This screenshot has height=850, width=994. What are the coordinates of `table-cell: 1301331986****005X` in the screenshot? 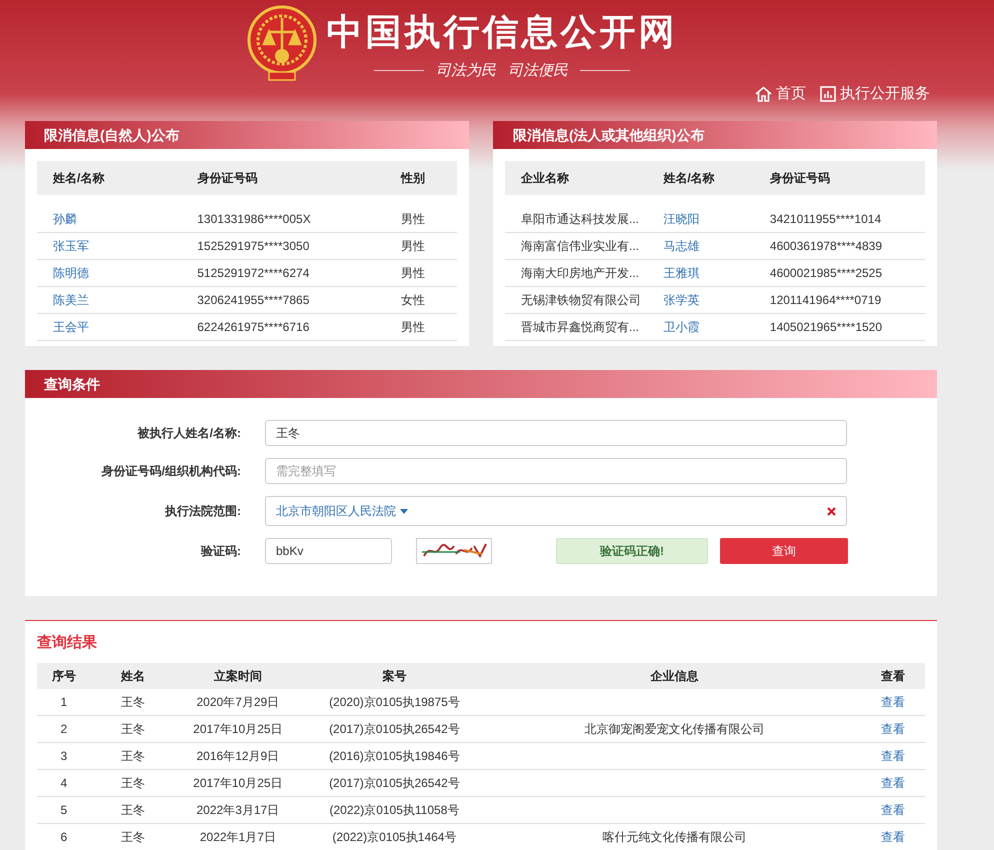 It's located at (283, 213).